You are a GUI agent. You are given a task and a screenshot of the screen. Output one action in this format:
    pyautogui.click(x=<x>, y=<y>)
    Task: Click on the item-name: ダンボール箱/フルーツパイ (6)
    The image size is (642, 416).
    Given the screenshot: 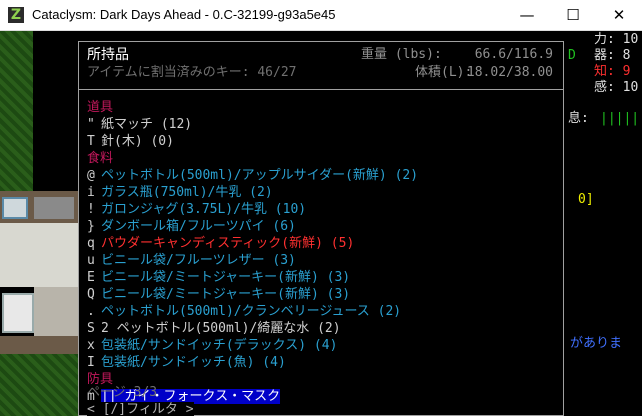 What is the action you would take?
    pyautogui.click(x=198, y=226)
    